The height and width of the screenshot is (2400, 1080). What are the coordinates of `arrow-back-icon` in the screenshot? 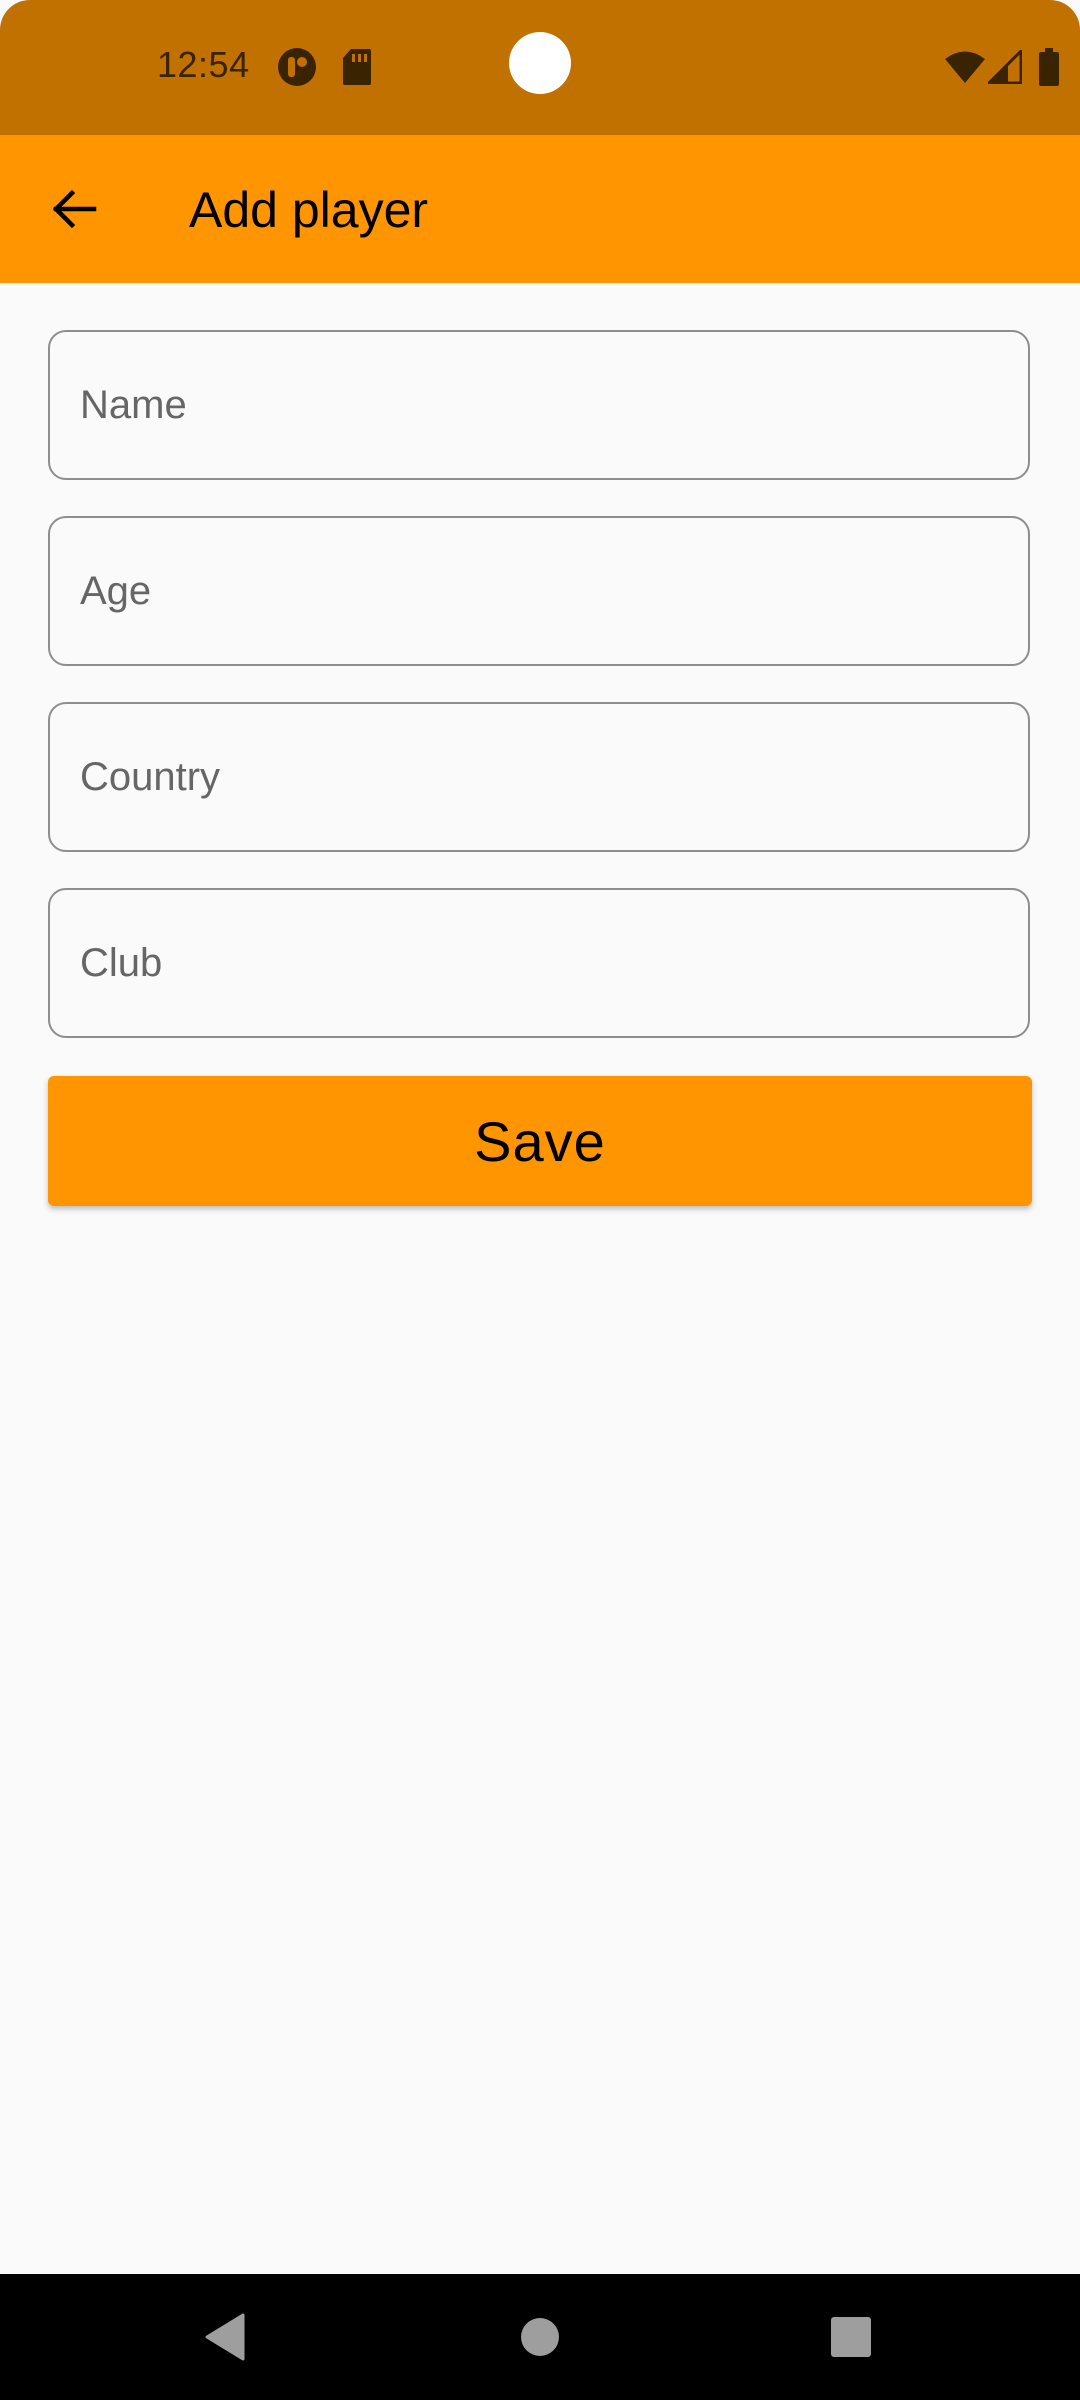 It's located at (74, 209).